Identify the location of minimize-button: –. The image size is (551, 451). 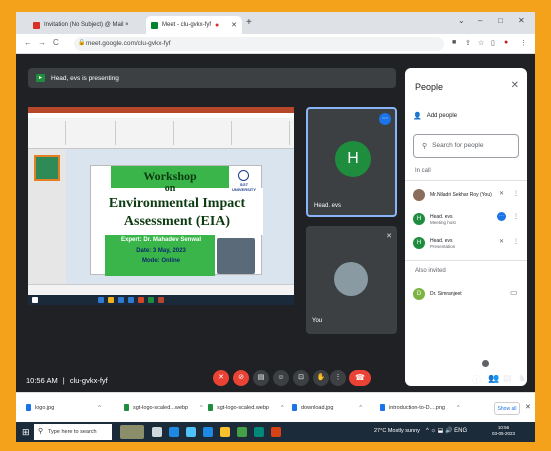
(480, 20).